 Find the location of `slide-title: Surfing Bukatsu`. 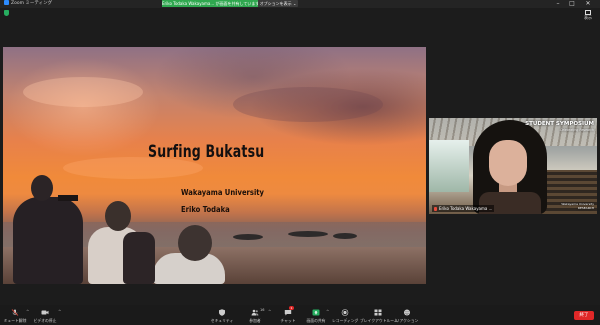

slide-title: Surfing Bukatsu is located at coordinates (206, 152).